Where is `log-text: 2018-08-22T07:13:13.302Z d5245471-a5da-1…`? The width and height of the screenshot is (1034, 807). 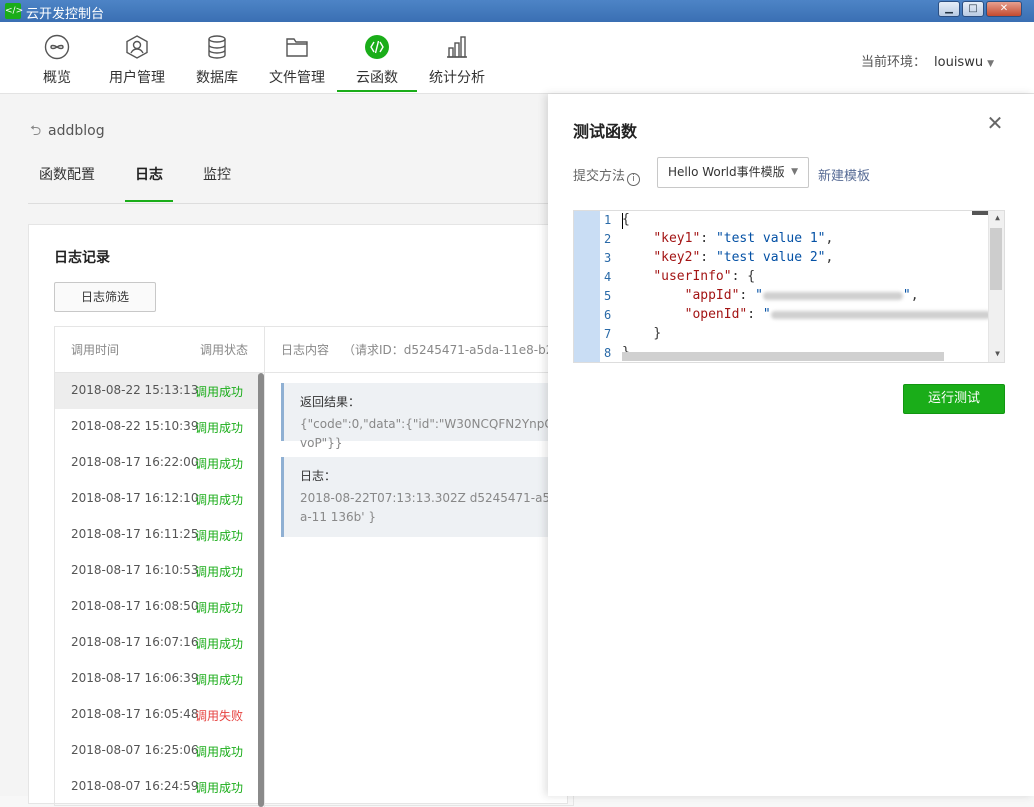 log-text: 2018-08-22T07:13:13.302Z d5245471-a5da-1… is located at coordinates (429, 507).